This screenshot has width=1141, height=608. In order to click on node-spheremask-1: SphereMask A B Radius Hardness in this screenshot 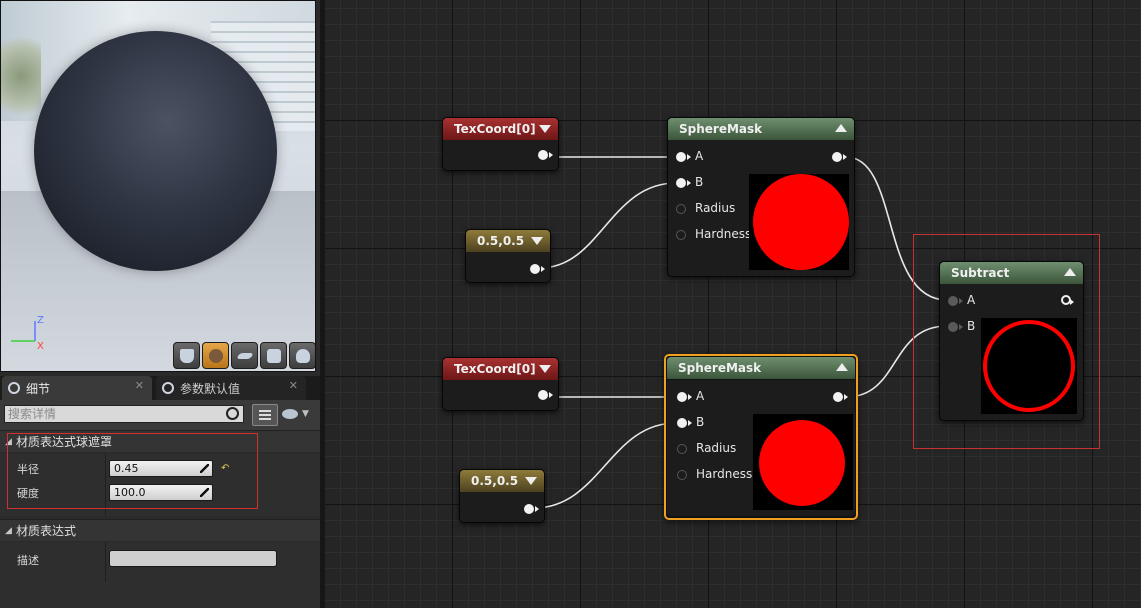, I will do `click(761, 197)`.